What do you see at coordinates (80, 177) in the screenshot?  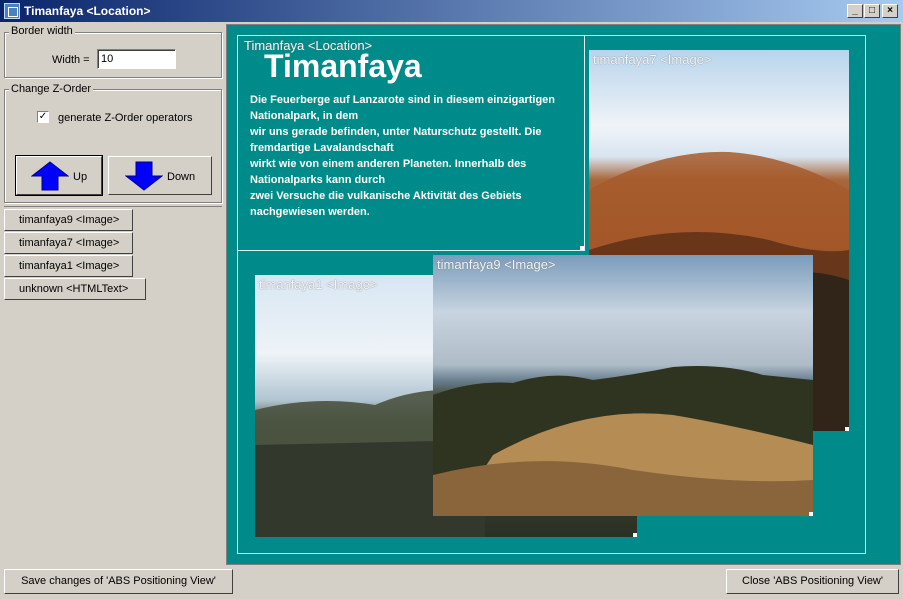 I see `up-button-label: Up` at bounding box center [80, 177].